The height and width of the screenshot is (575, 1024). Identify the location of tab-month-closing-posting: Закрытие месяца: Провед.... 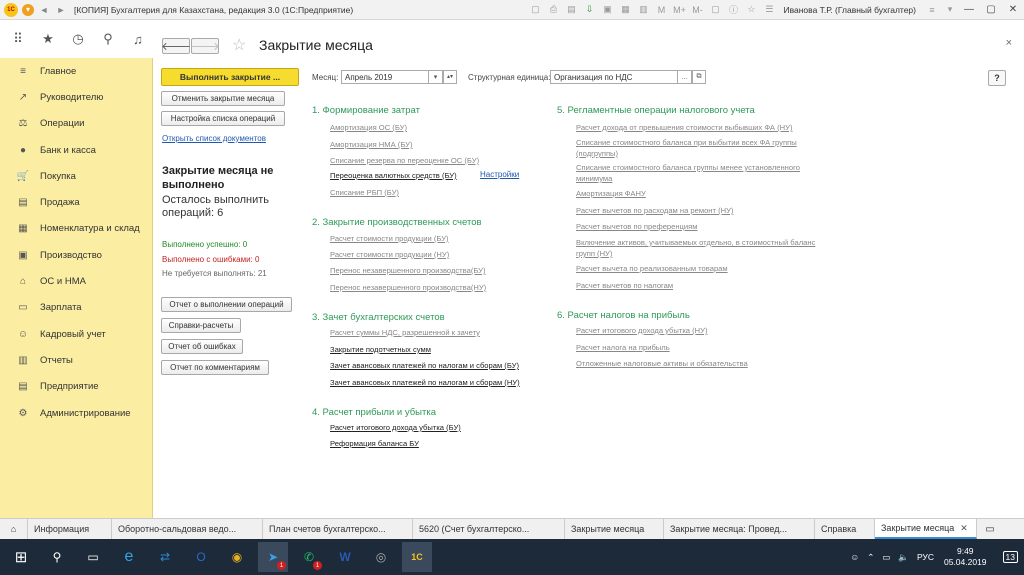
(739, 529).